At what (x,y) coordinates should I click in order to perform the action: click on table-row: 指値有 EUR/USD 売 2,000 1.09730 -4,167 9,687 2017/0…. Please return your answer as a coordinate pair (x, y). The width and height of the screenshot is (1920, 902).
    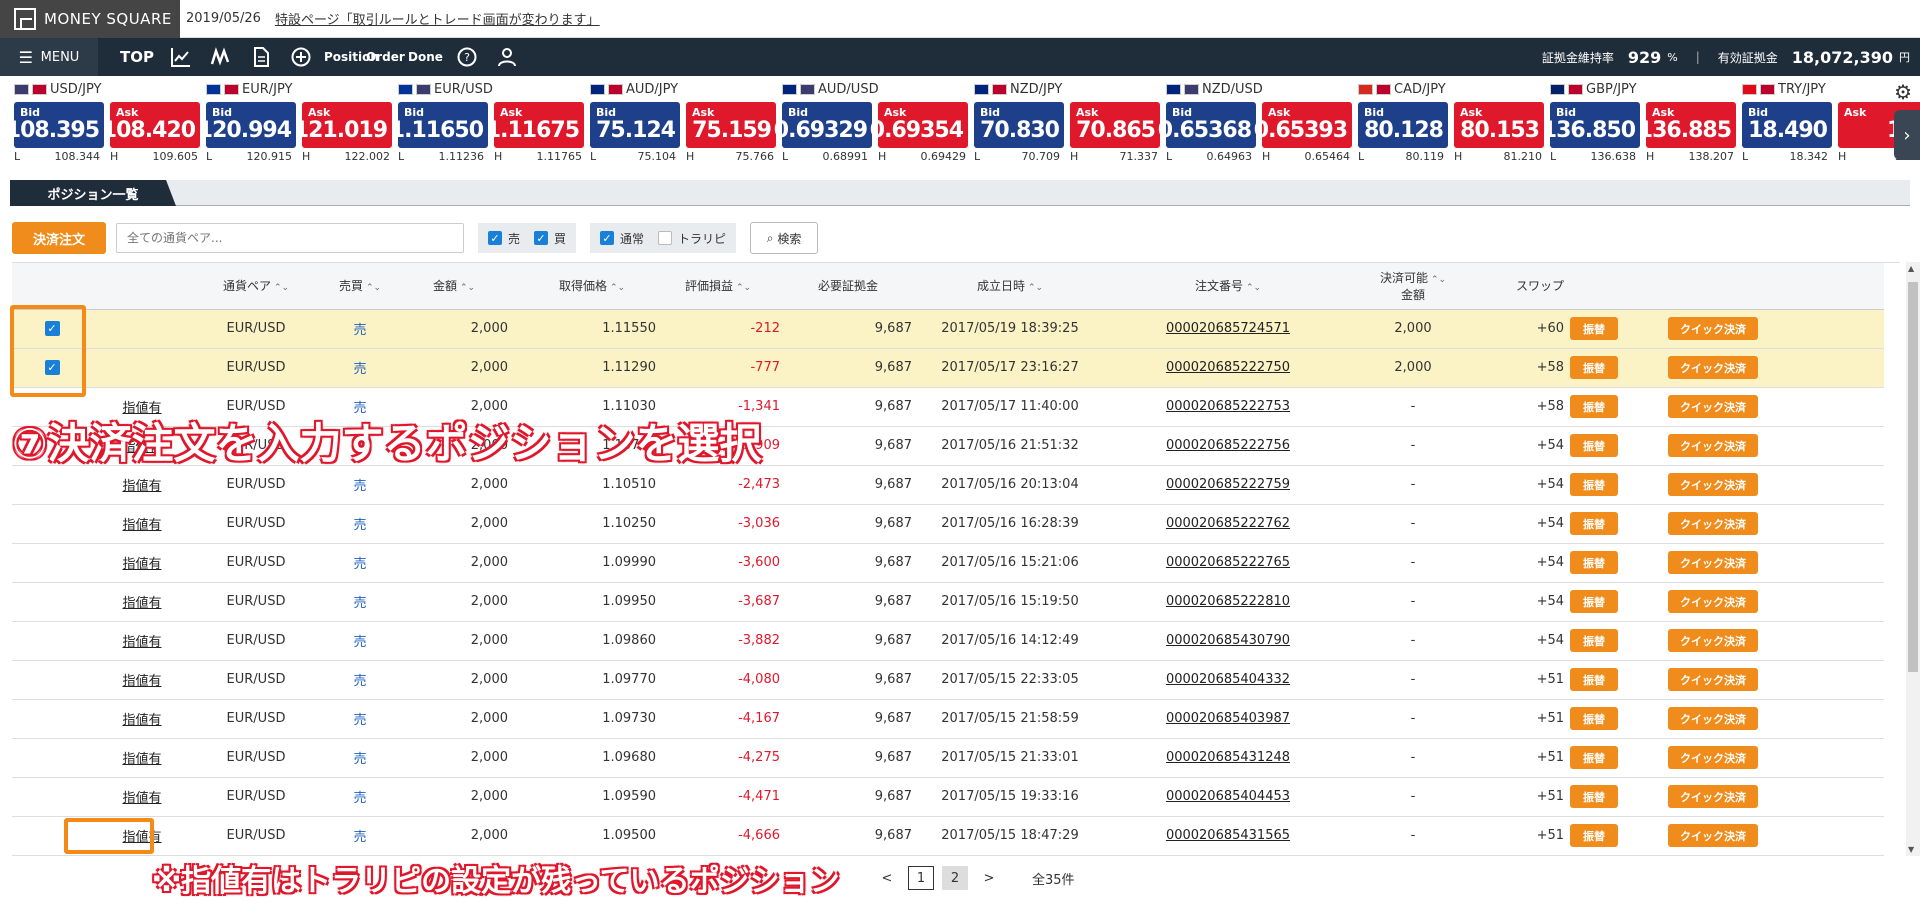
    Looking at the image, I should click on (948, 719).